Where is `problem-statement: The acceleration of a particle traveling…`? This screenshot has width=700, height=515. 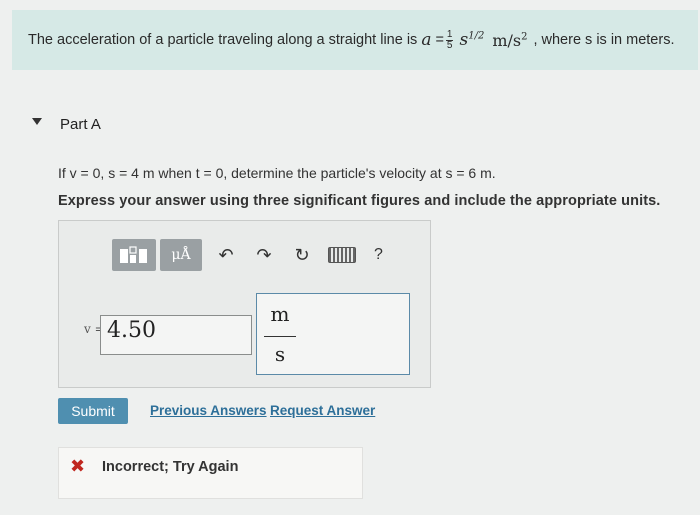
problem-statement: The acceleration of a particle traveling… is located at coordinates (355, 40).